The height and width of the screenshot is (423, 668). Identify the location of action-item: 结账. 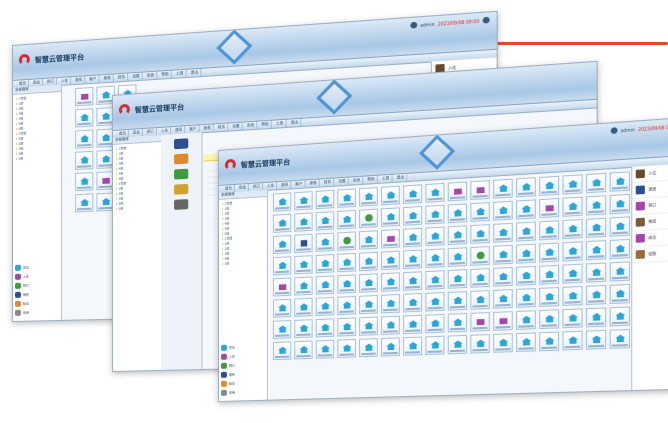
(650, 253).